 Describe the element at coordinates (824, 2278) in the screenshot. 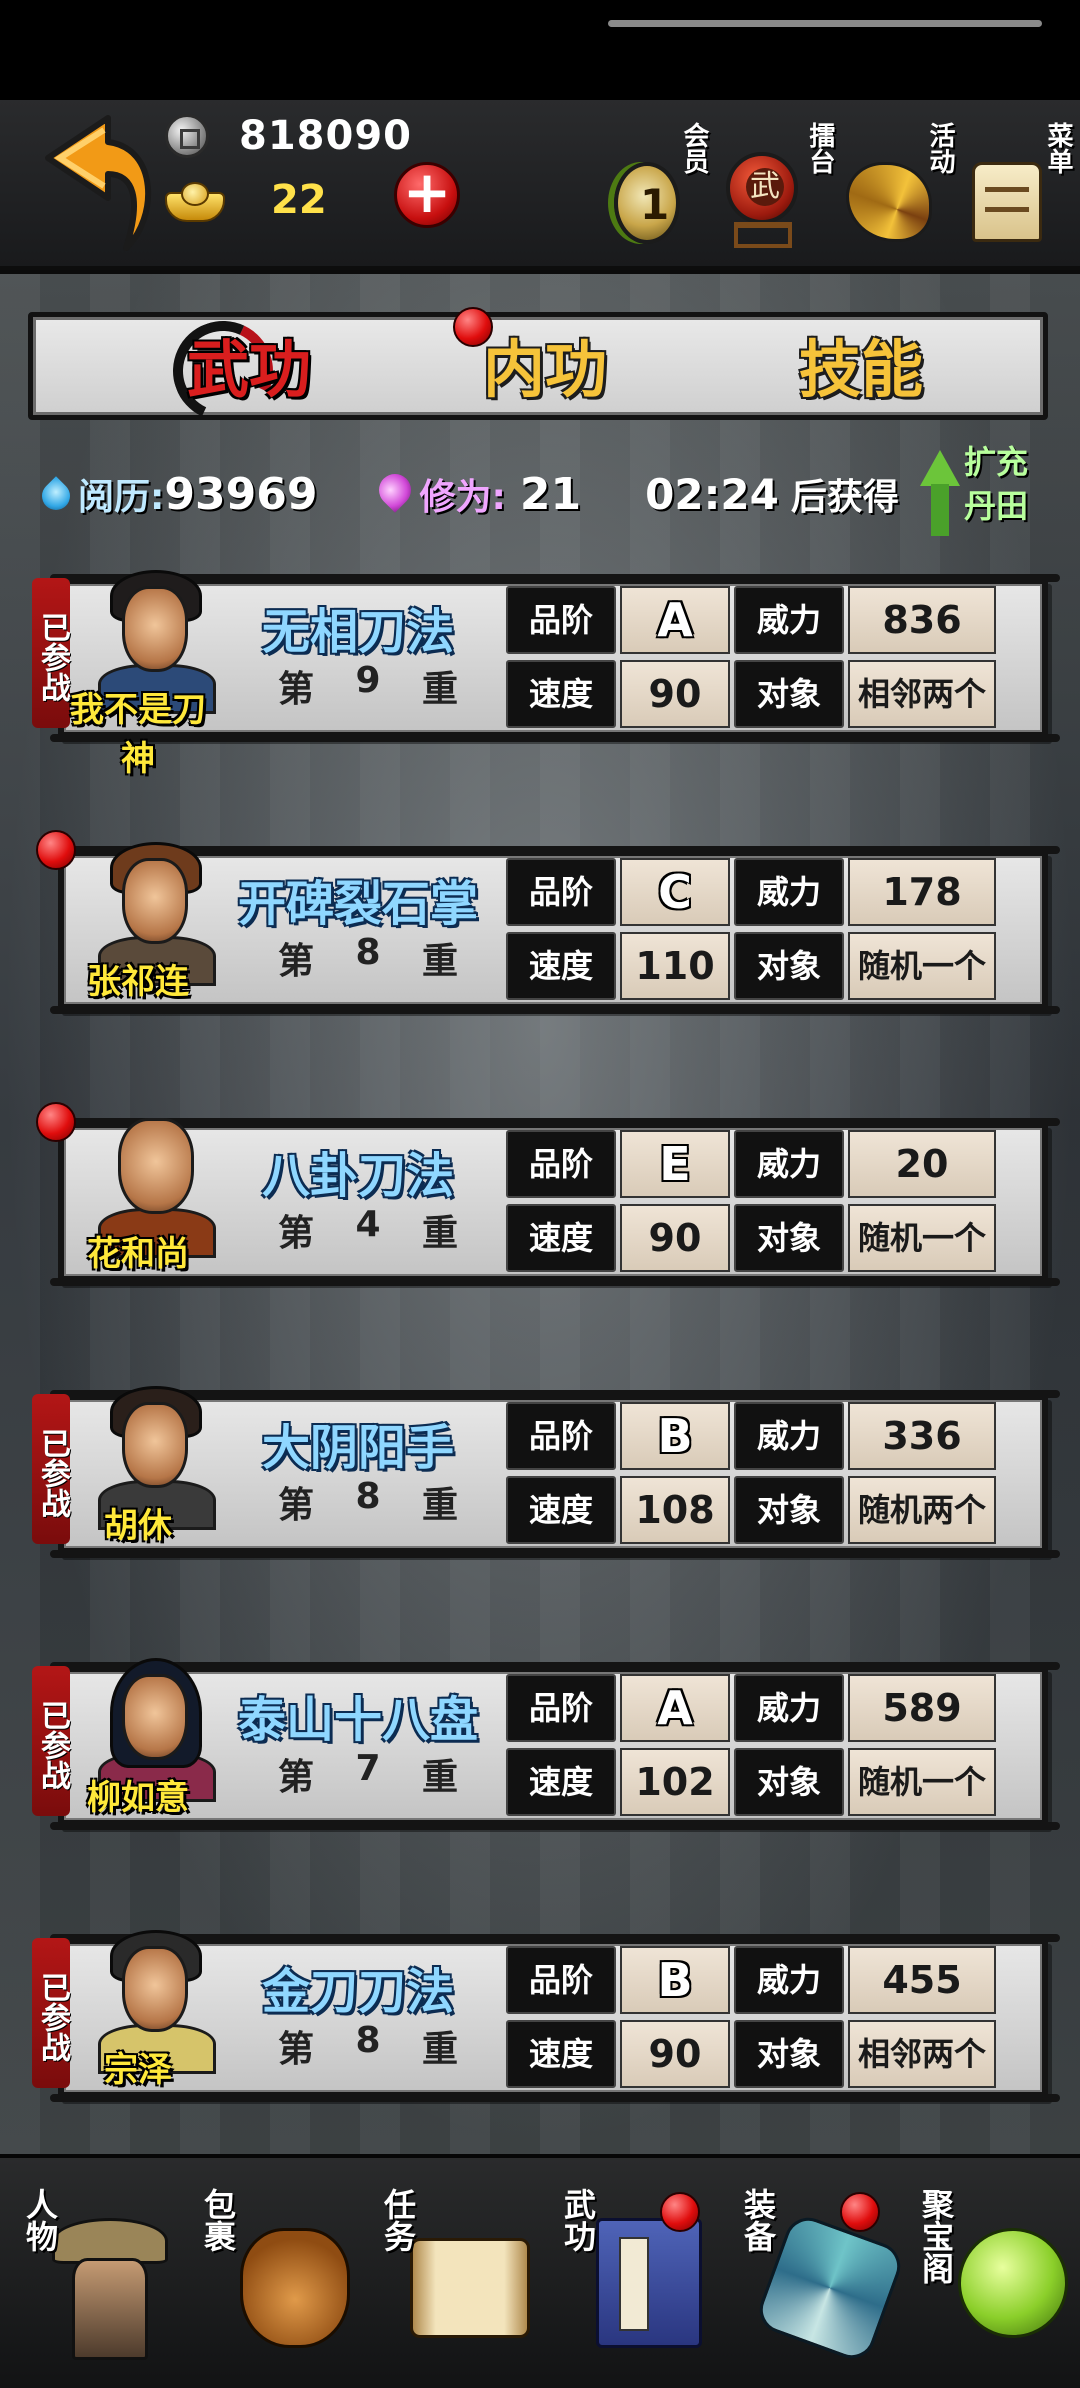

I see `nav-equipment: 装备` at that location.